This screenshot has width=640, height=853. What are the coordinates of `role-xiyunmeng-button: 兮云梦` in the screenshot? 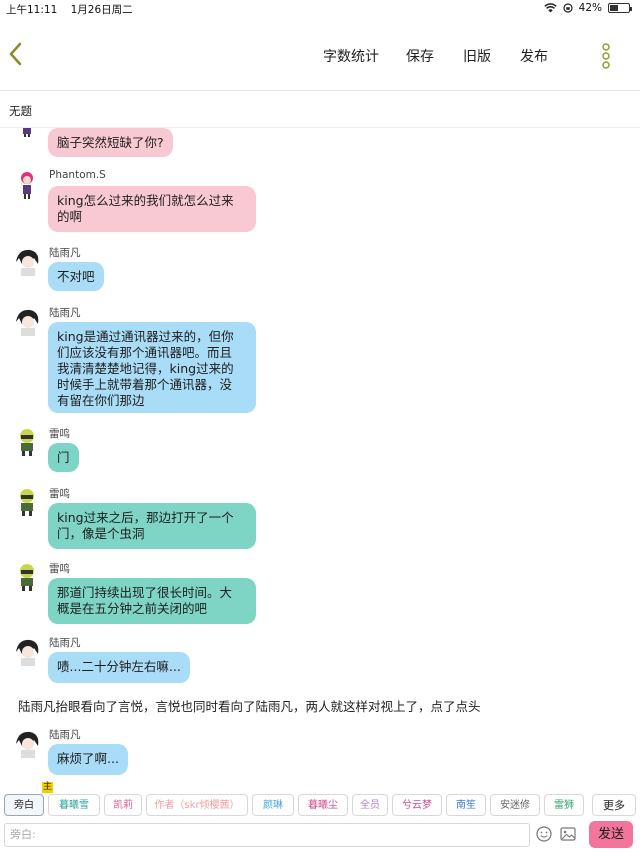 It's located at (417, 805).